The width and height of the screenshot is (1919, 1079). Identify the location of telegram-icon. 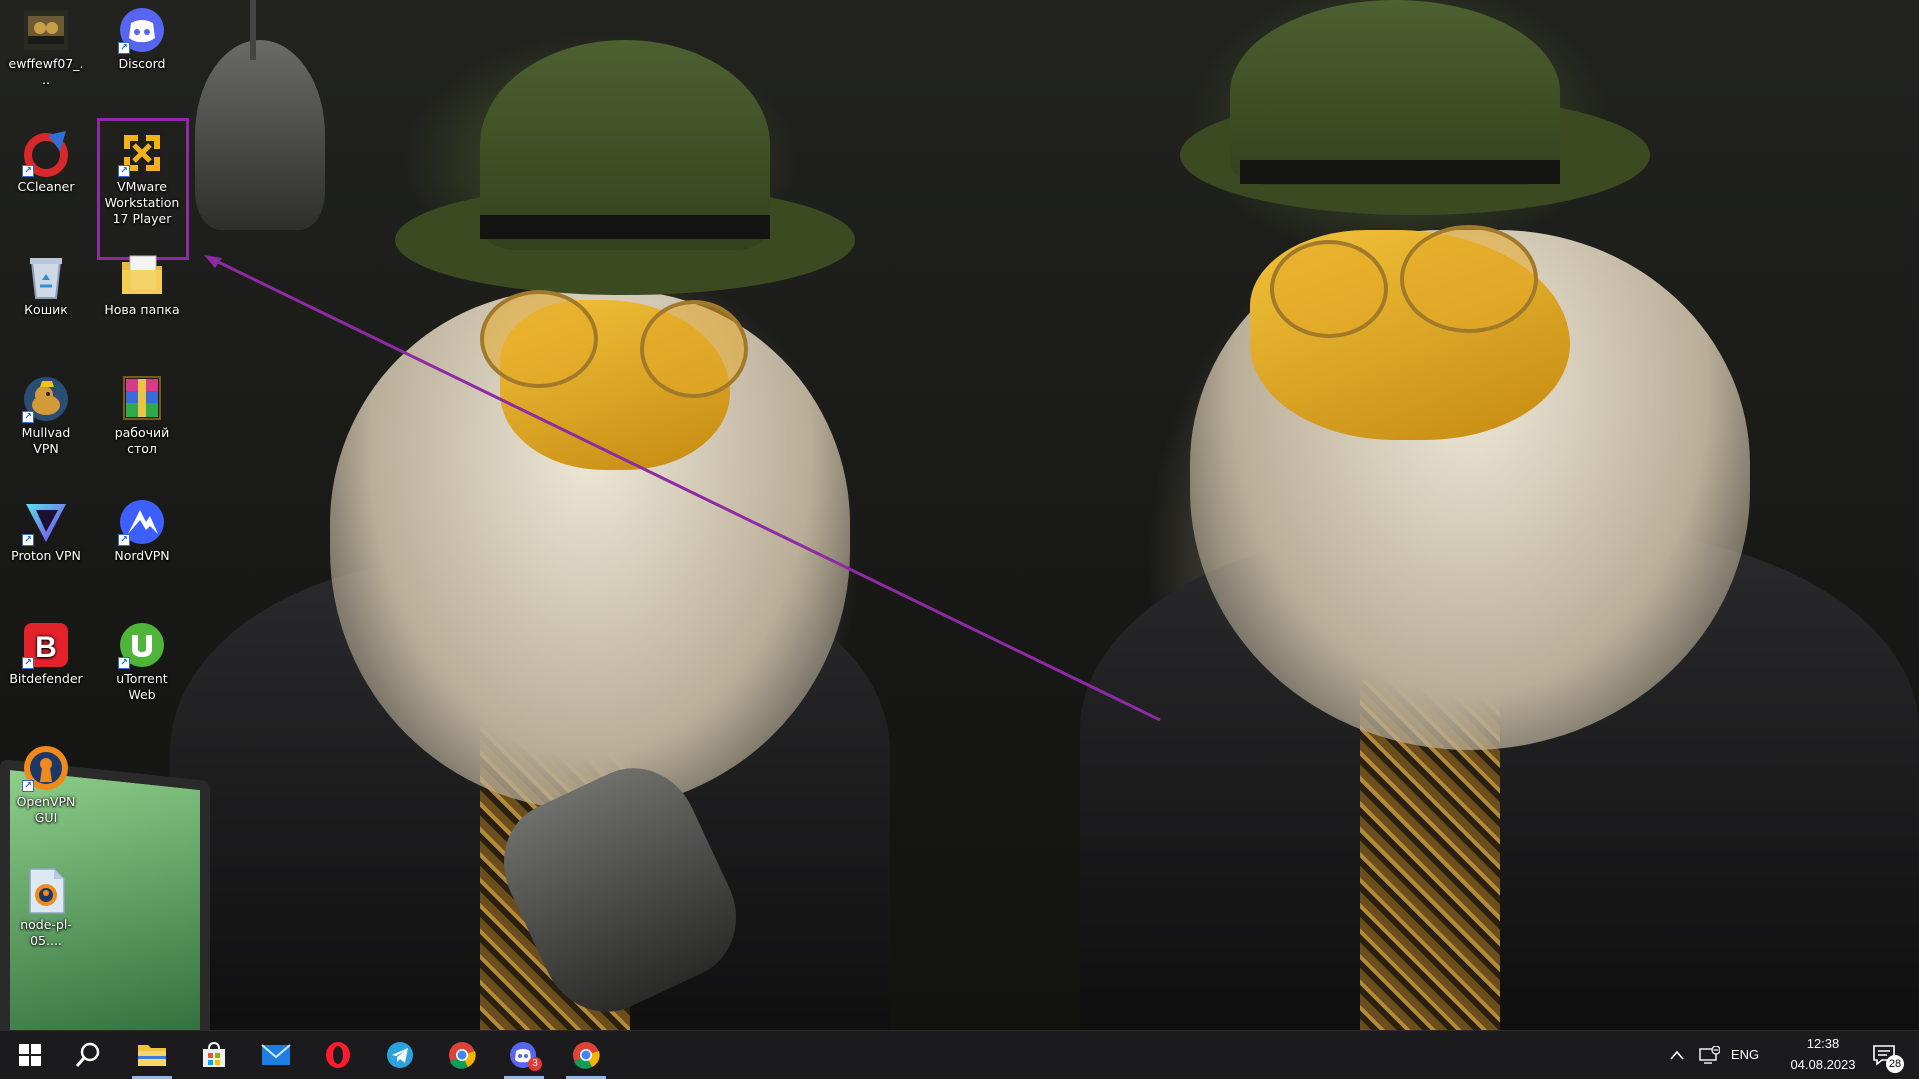
(400, 1055).